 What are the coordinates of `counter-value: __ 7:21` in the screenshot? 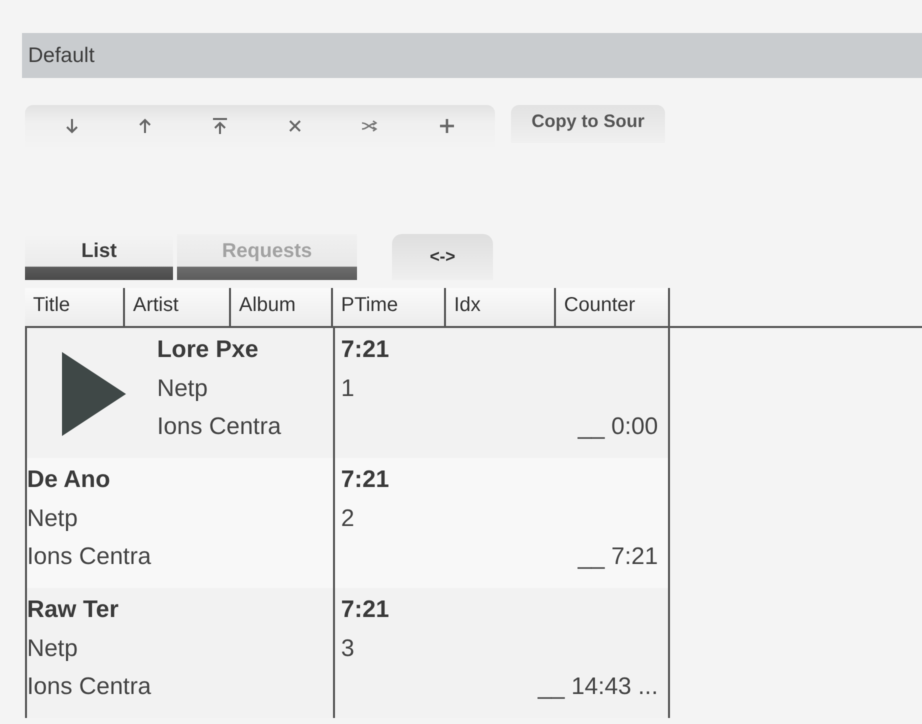 It's located at (618, 556).